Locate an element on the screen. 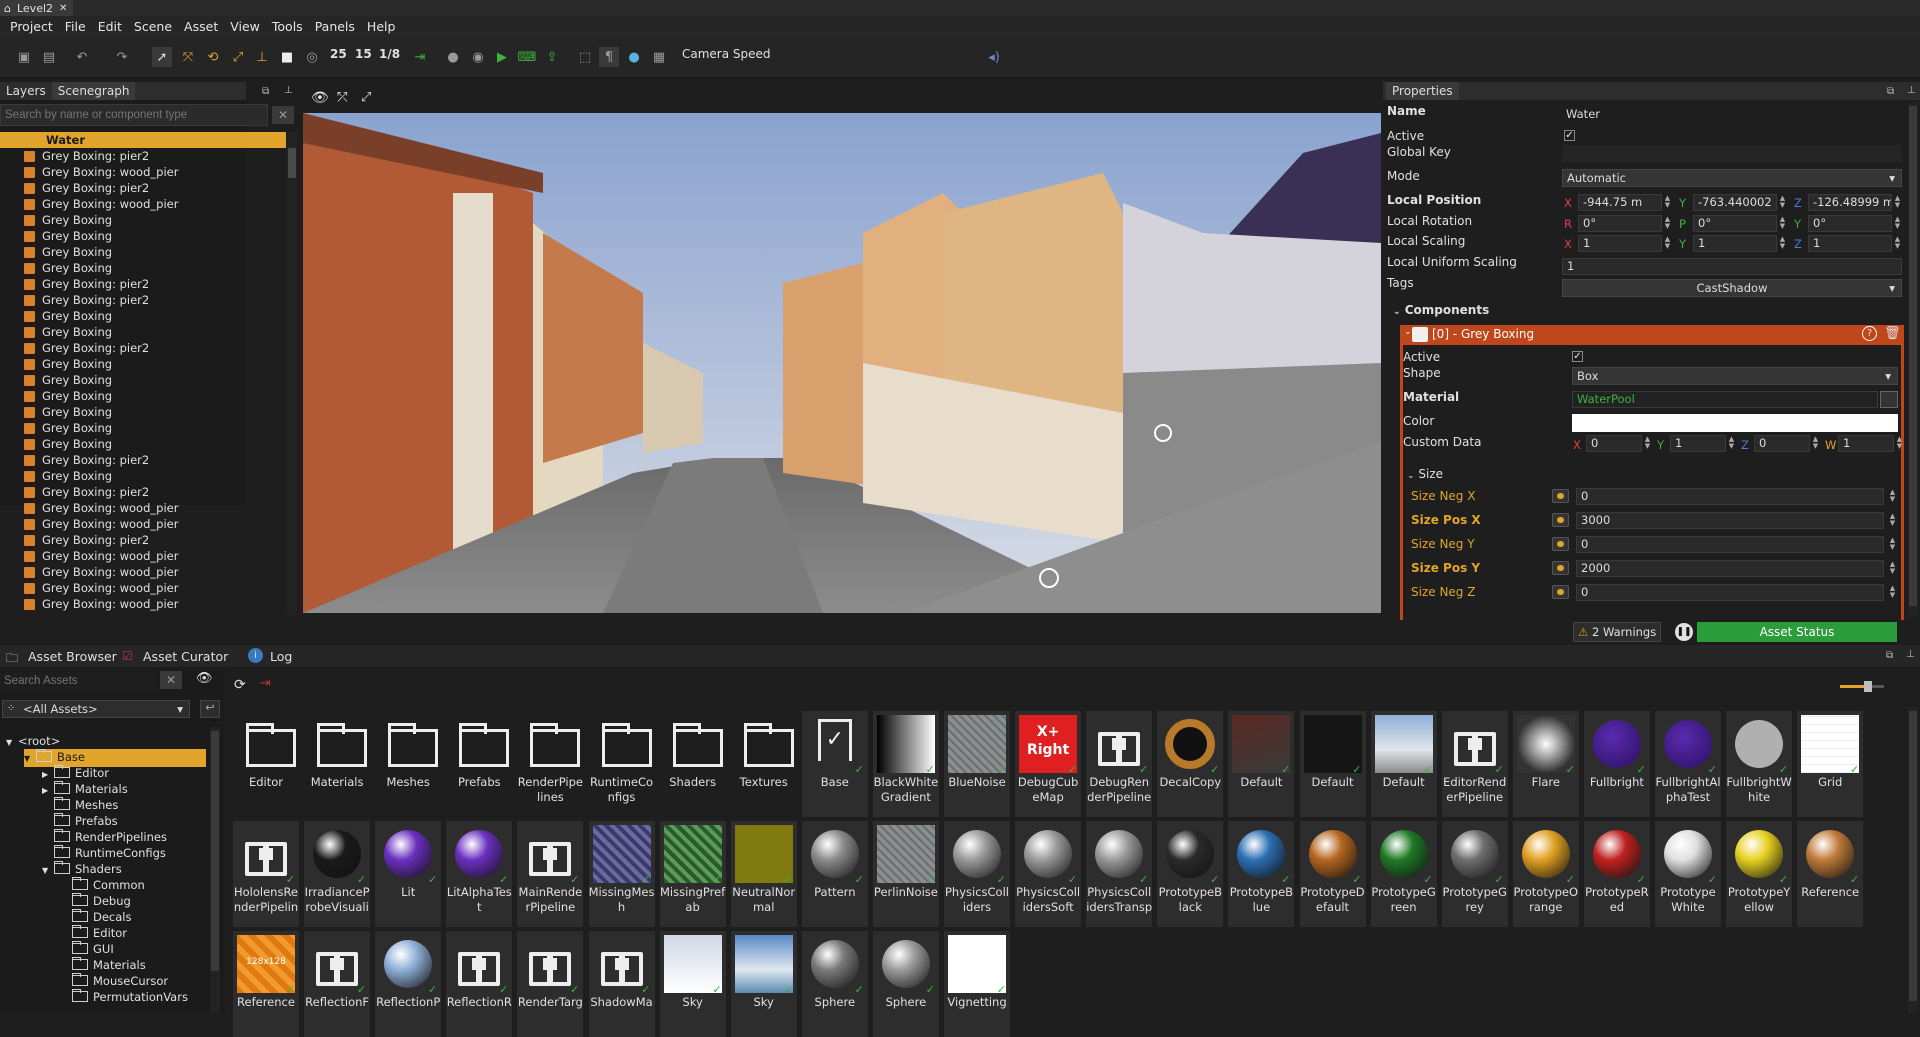  menu-asset: Asset is located at coordinates (201, 27).